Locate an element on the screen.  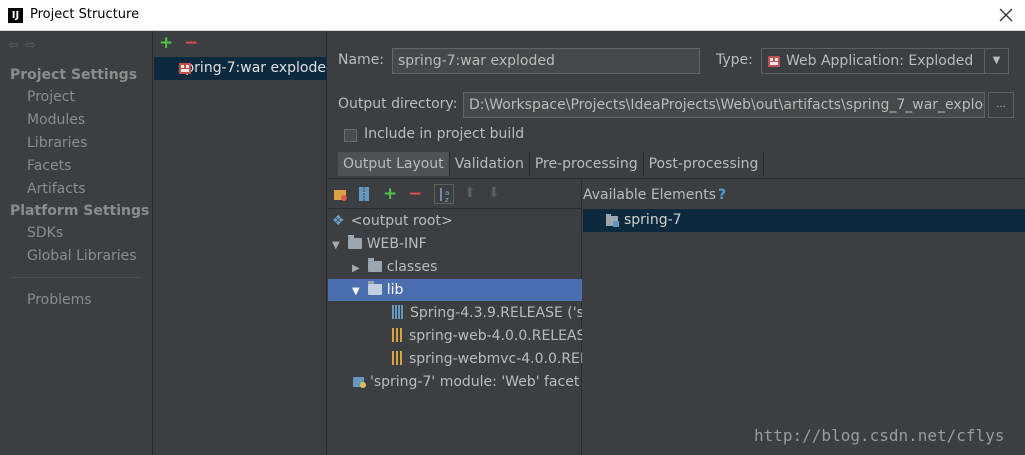
sidebar-divider is located at coordinates (76, 277).